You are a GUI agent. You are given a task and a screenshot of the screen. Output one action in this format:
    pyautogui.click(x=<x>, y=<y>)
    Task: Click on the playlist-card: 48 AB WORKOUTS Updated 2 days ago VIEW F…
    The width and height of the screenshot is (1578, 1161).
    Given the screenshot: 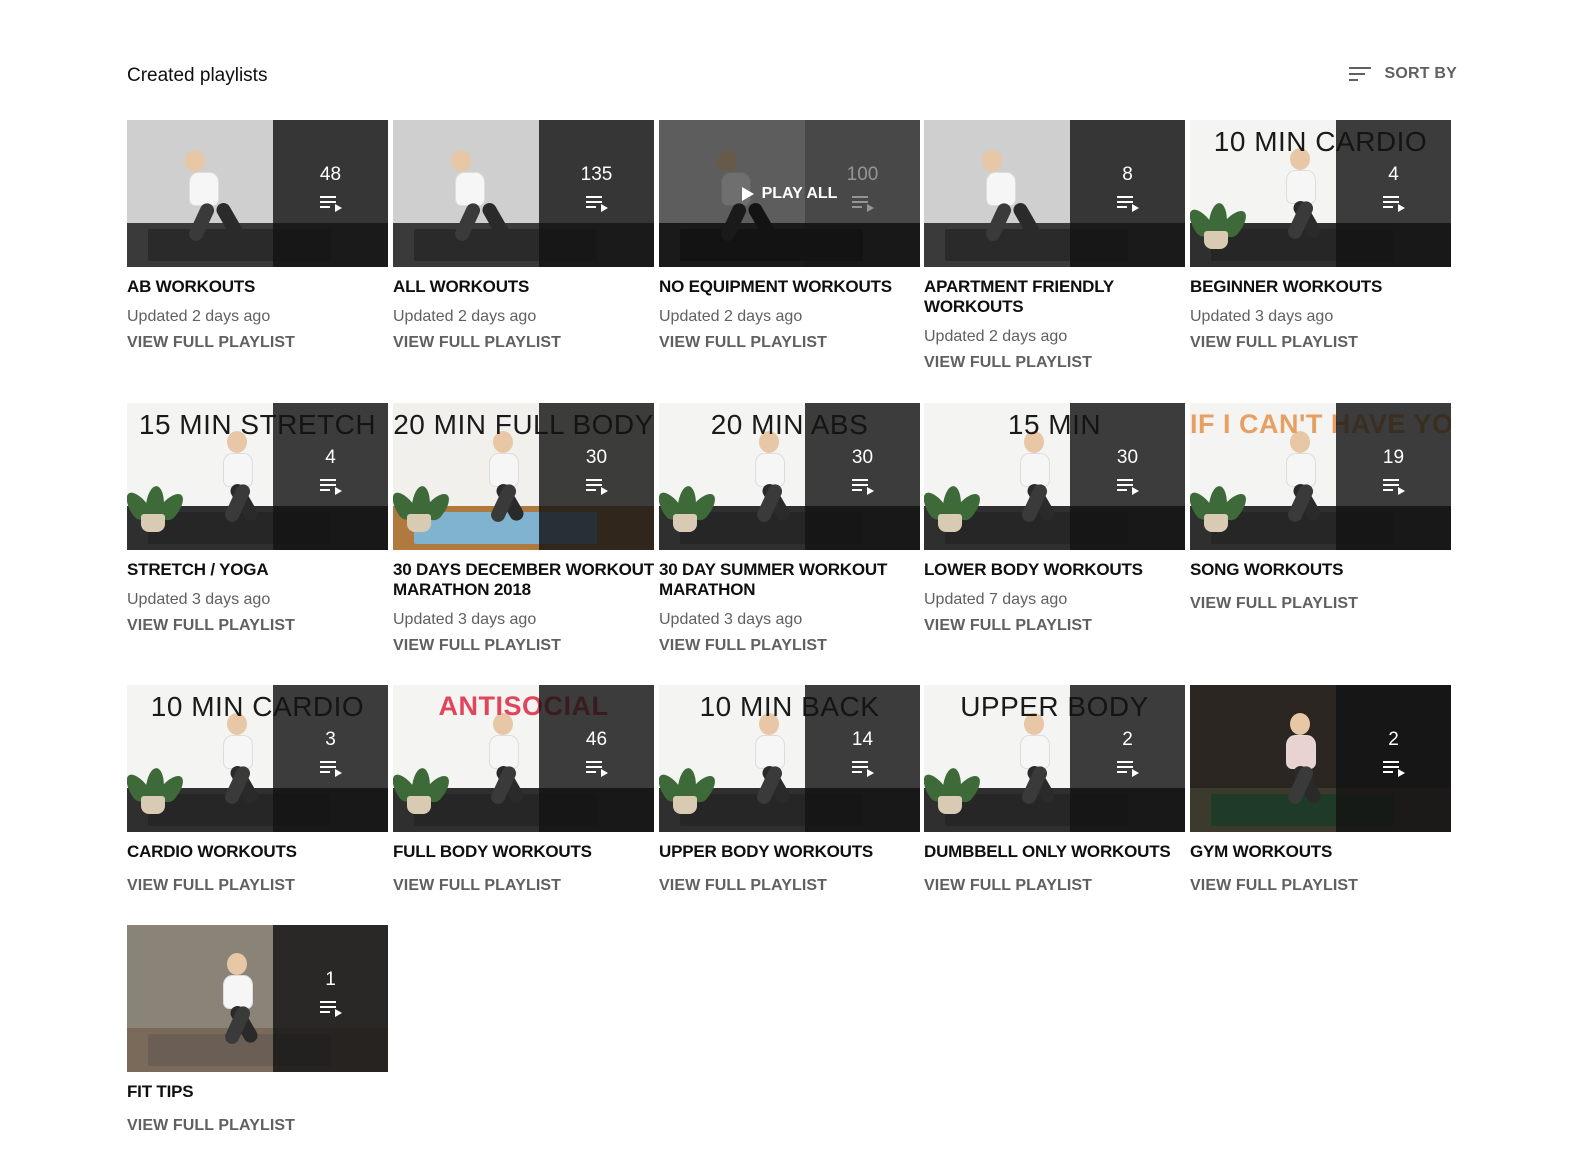 What is the action you would take?
    pyautogui.click(x=257, y=236)
    